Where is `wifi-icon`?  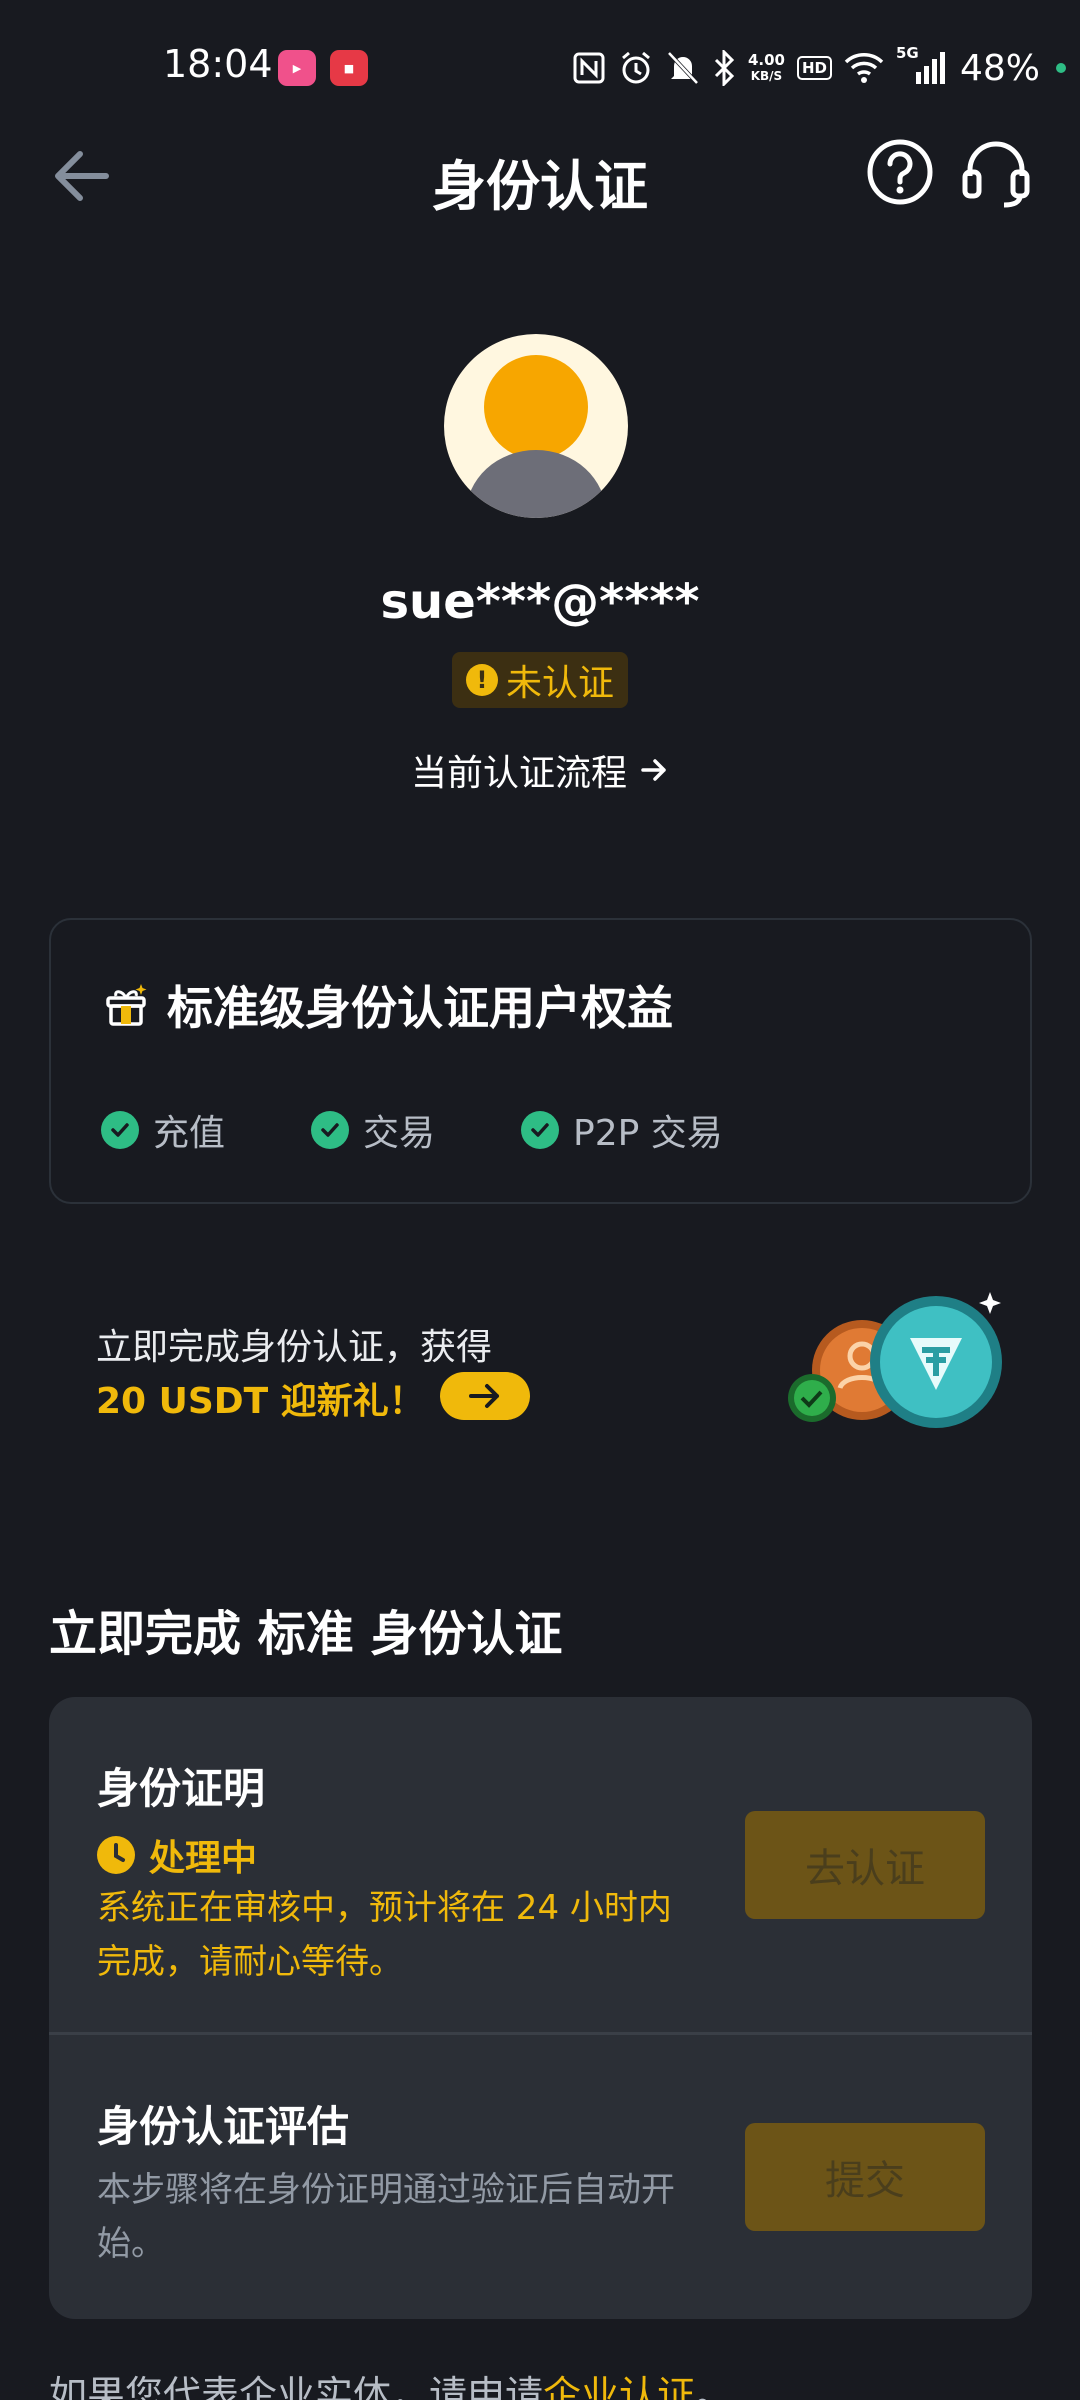
wifi-icon is located at coordinates (864, 68).